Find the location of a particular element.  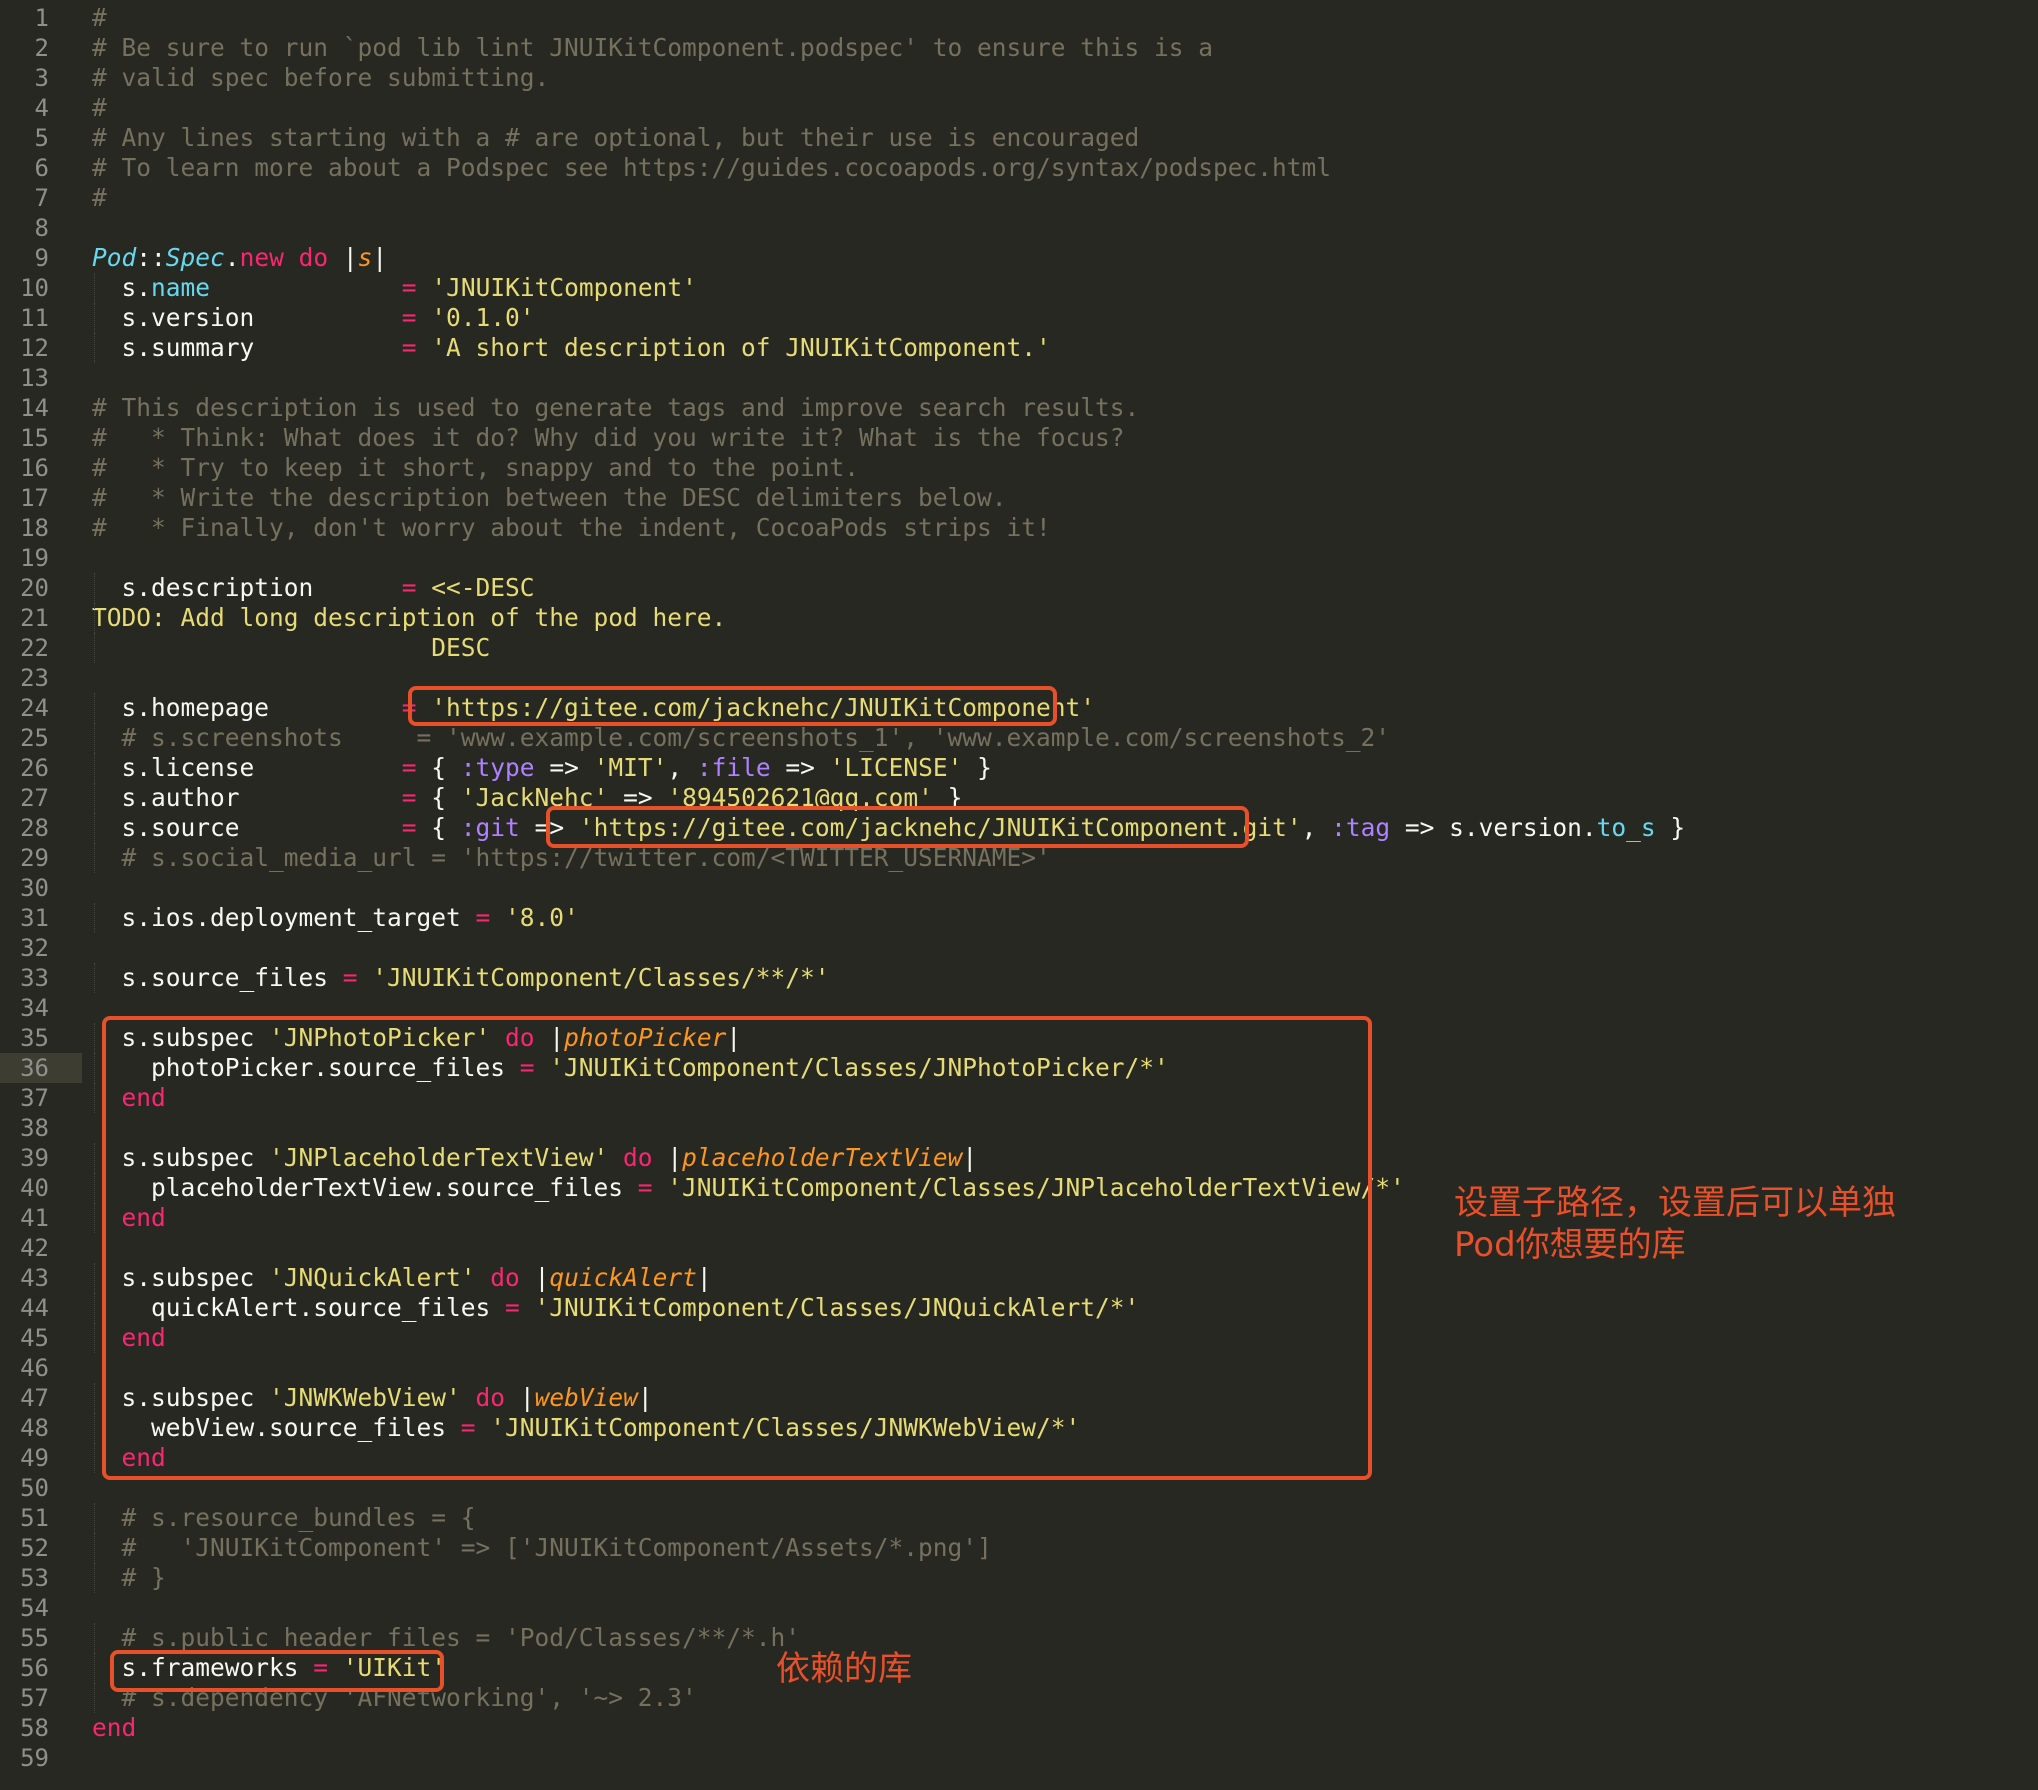

gutter-line: 34 is located at coordinates (41, 1008).